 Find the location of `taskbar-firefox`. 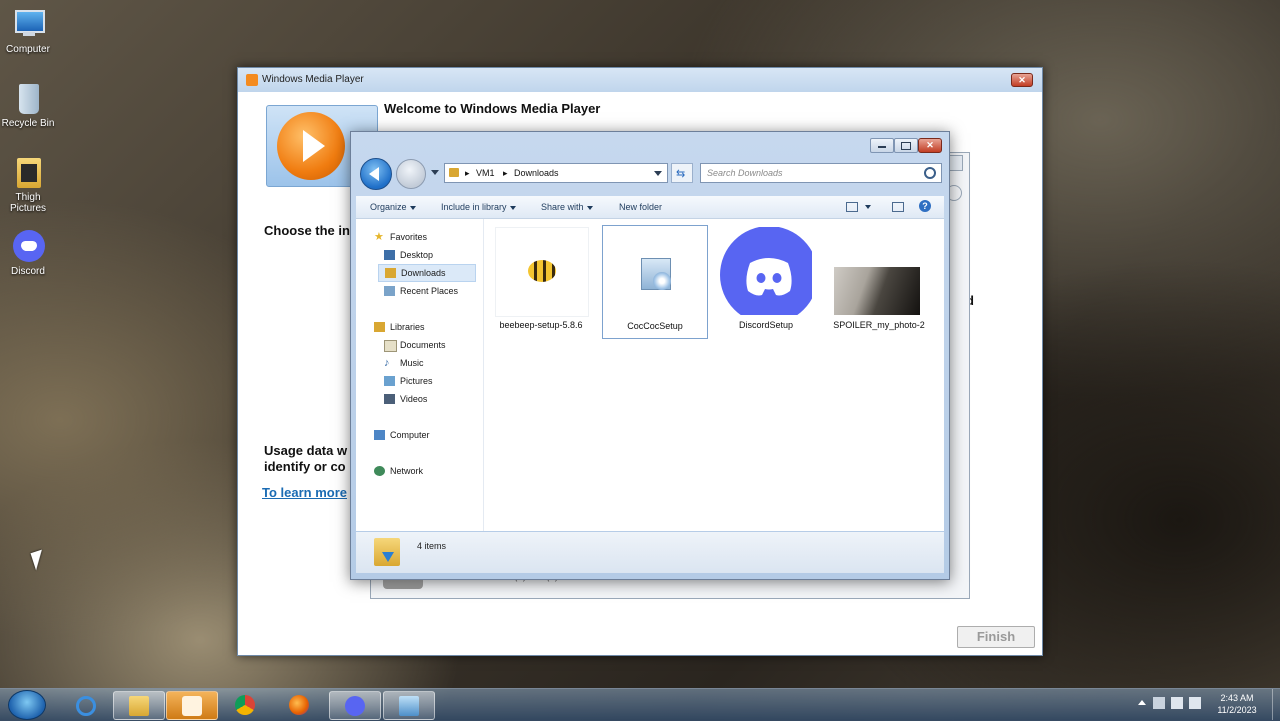

taskbar-firefox is located at coordinates (299, 704).